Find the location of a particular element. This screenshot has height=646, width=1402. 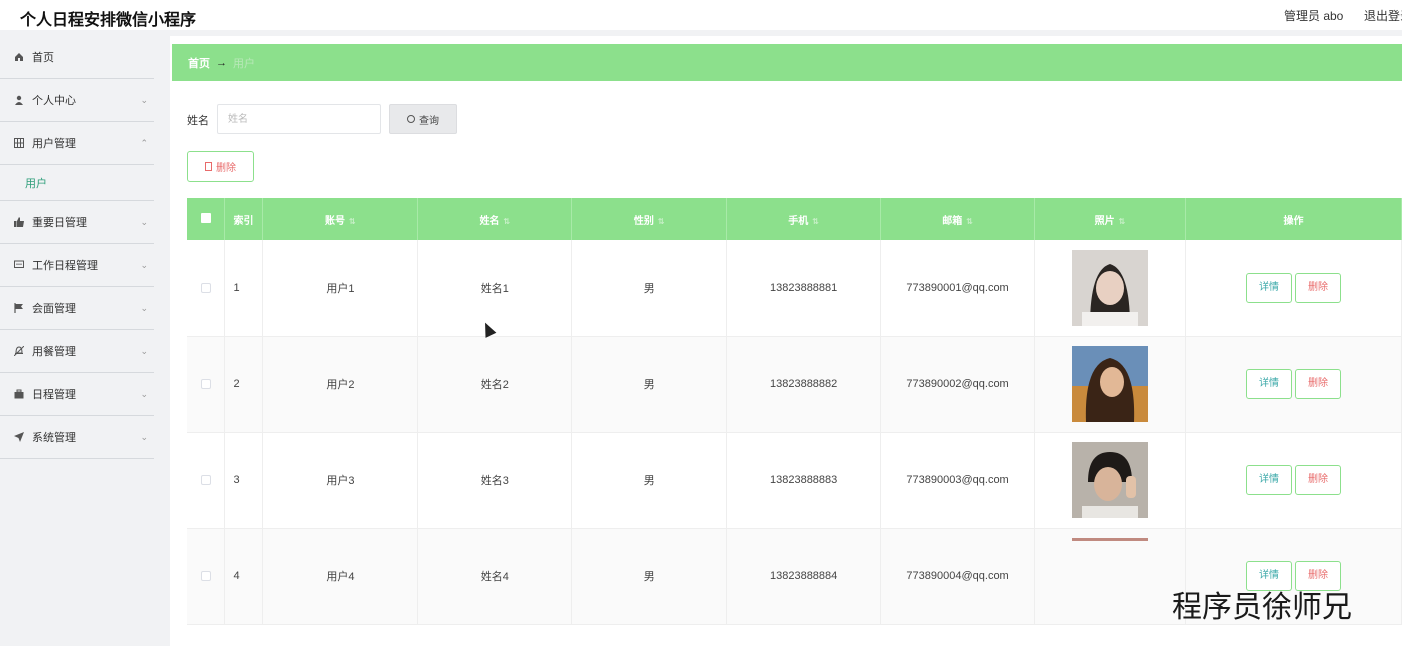

header-select-all is located at coordinates (206, 219).